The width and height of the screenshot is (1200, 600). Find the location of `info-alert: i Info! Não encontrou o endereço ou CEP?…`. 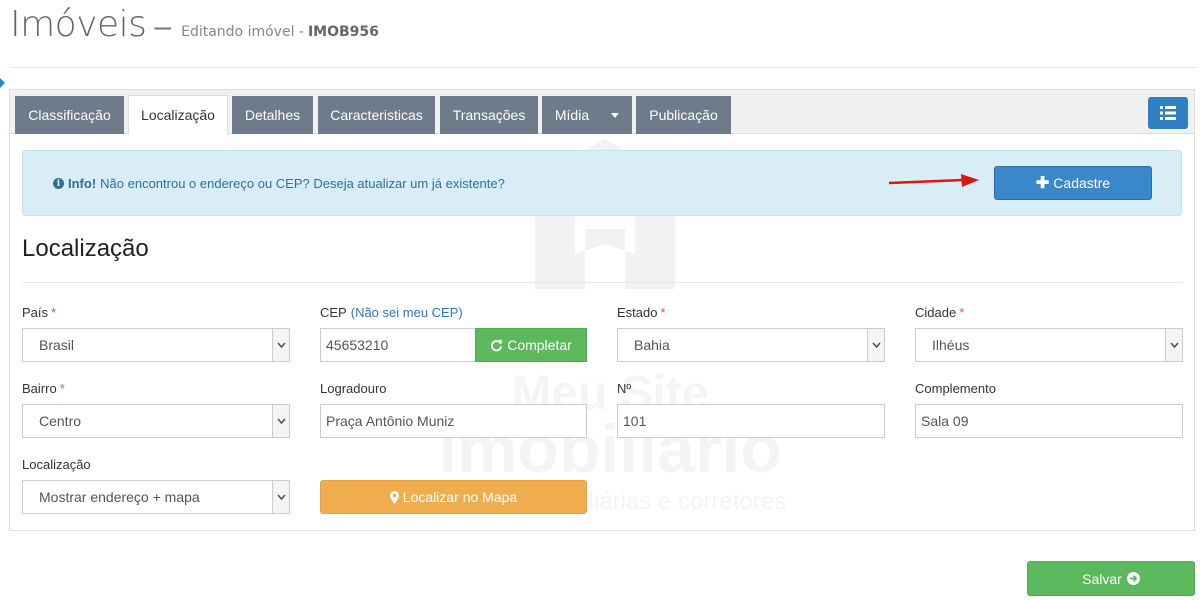

info-alert: i Info! Não encontrou o endereço ou CEP?… is located at coordinates (602, 183).